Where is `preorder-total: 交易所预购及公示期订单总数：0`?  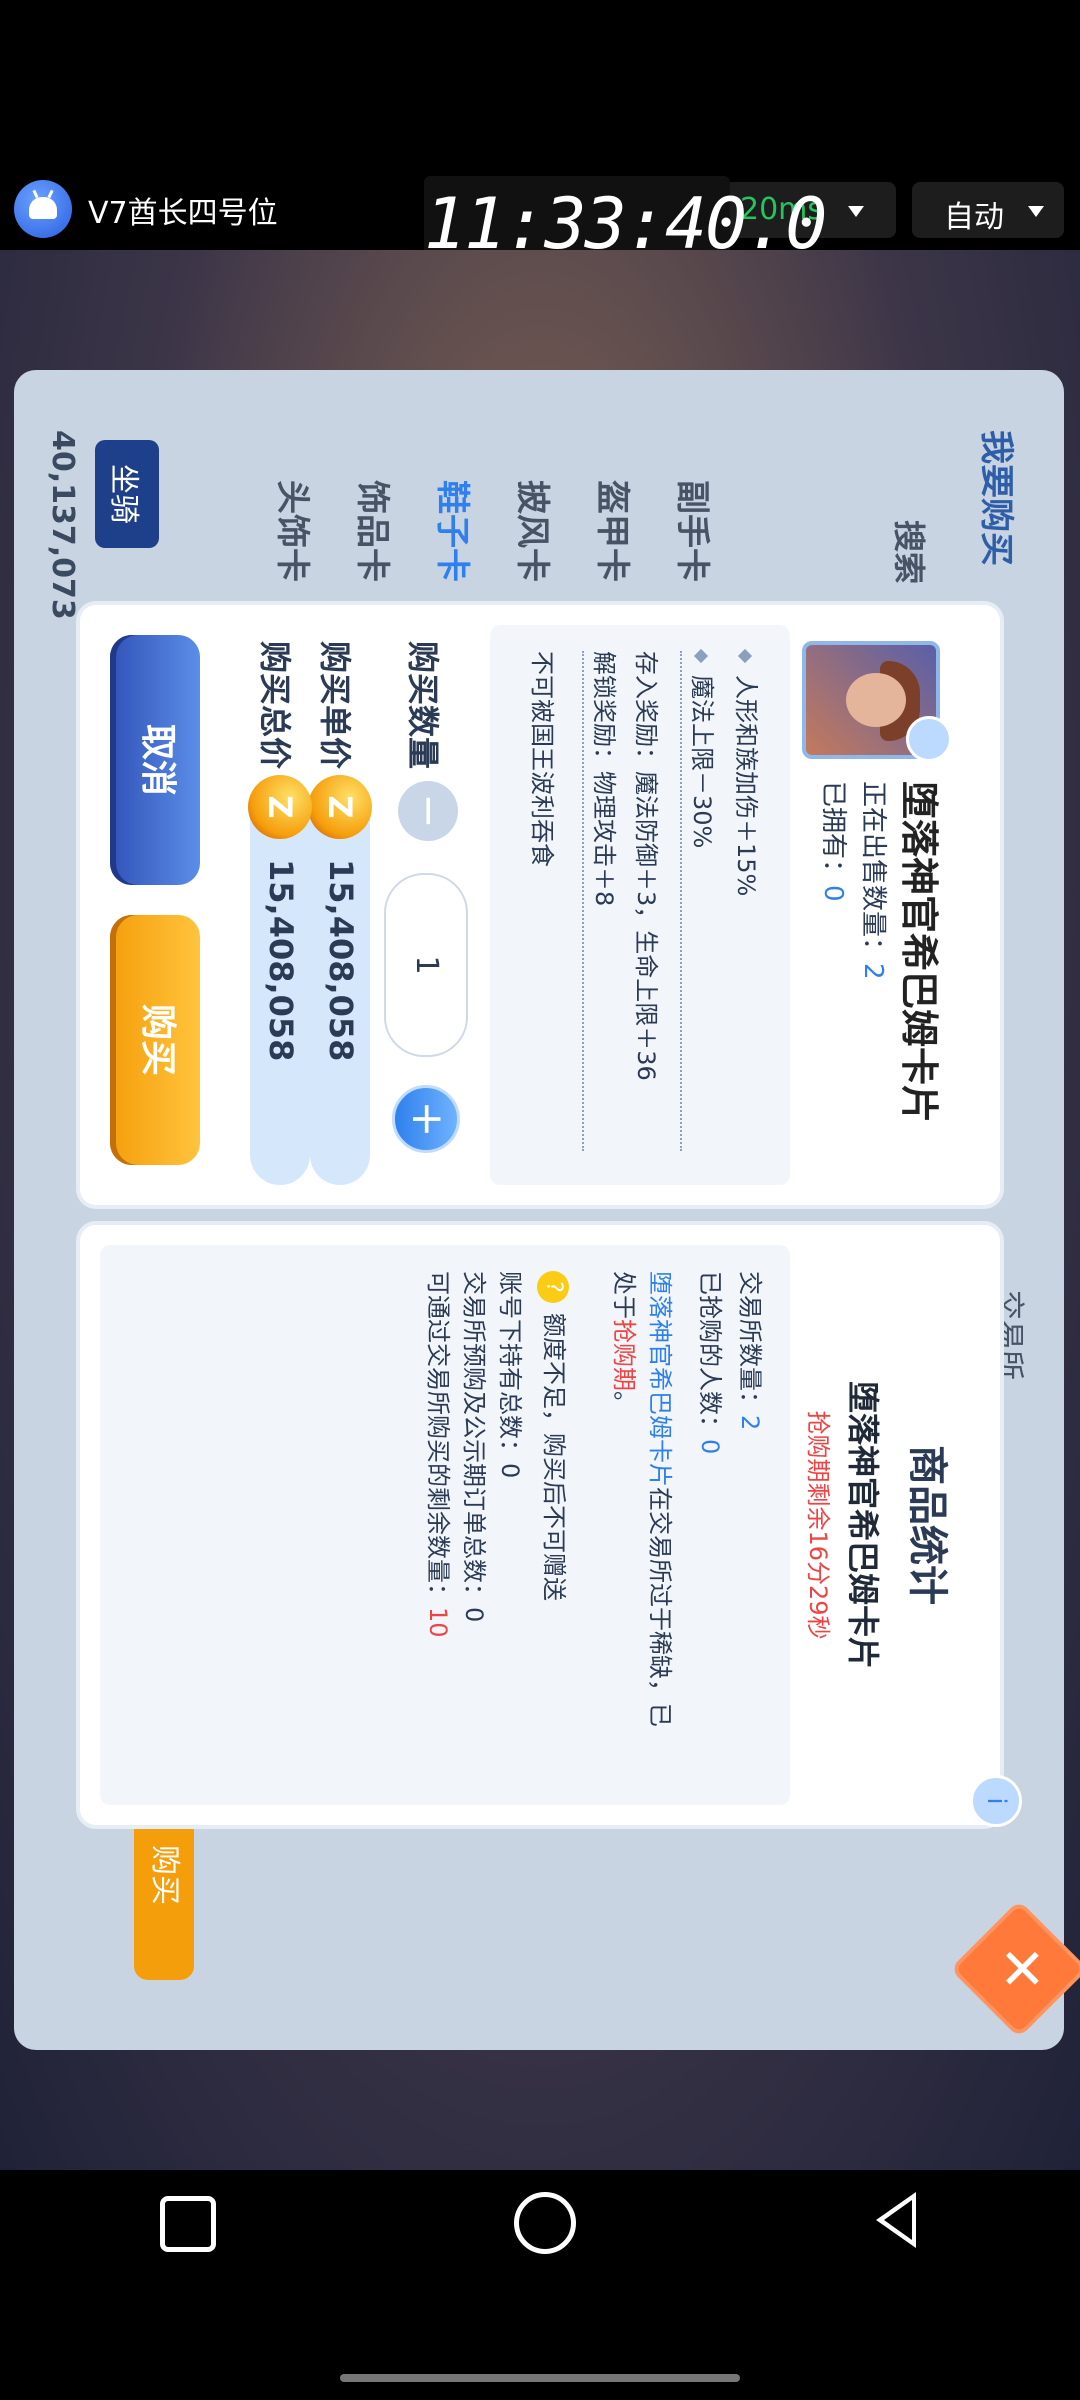 preorder-total: 交易所预购及公示期订单总数：0 is located at coordinates (474, 1447).